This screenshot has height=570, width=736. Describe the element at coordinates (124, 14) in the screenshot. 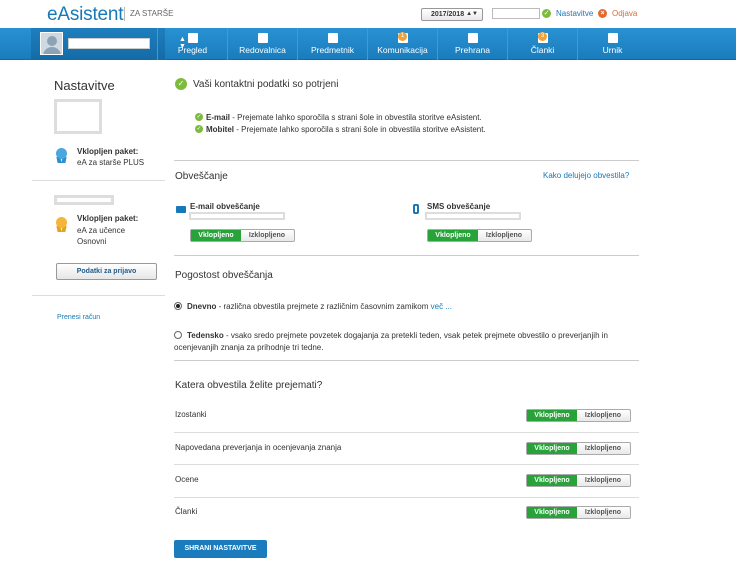

I see `logo-separator` at that location.